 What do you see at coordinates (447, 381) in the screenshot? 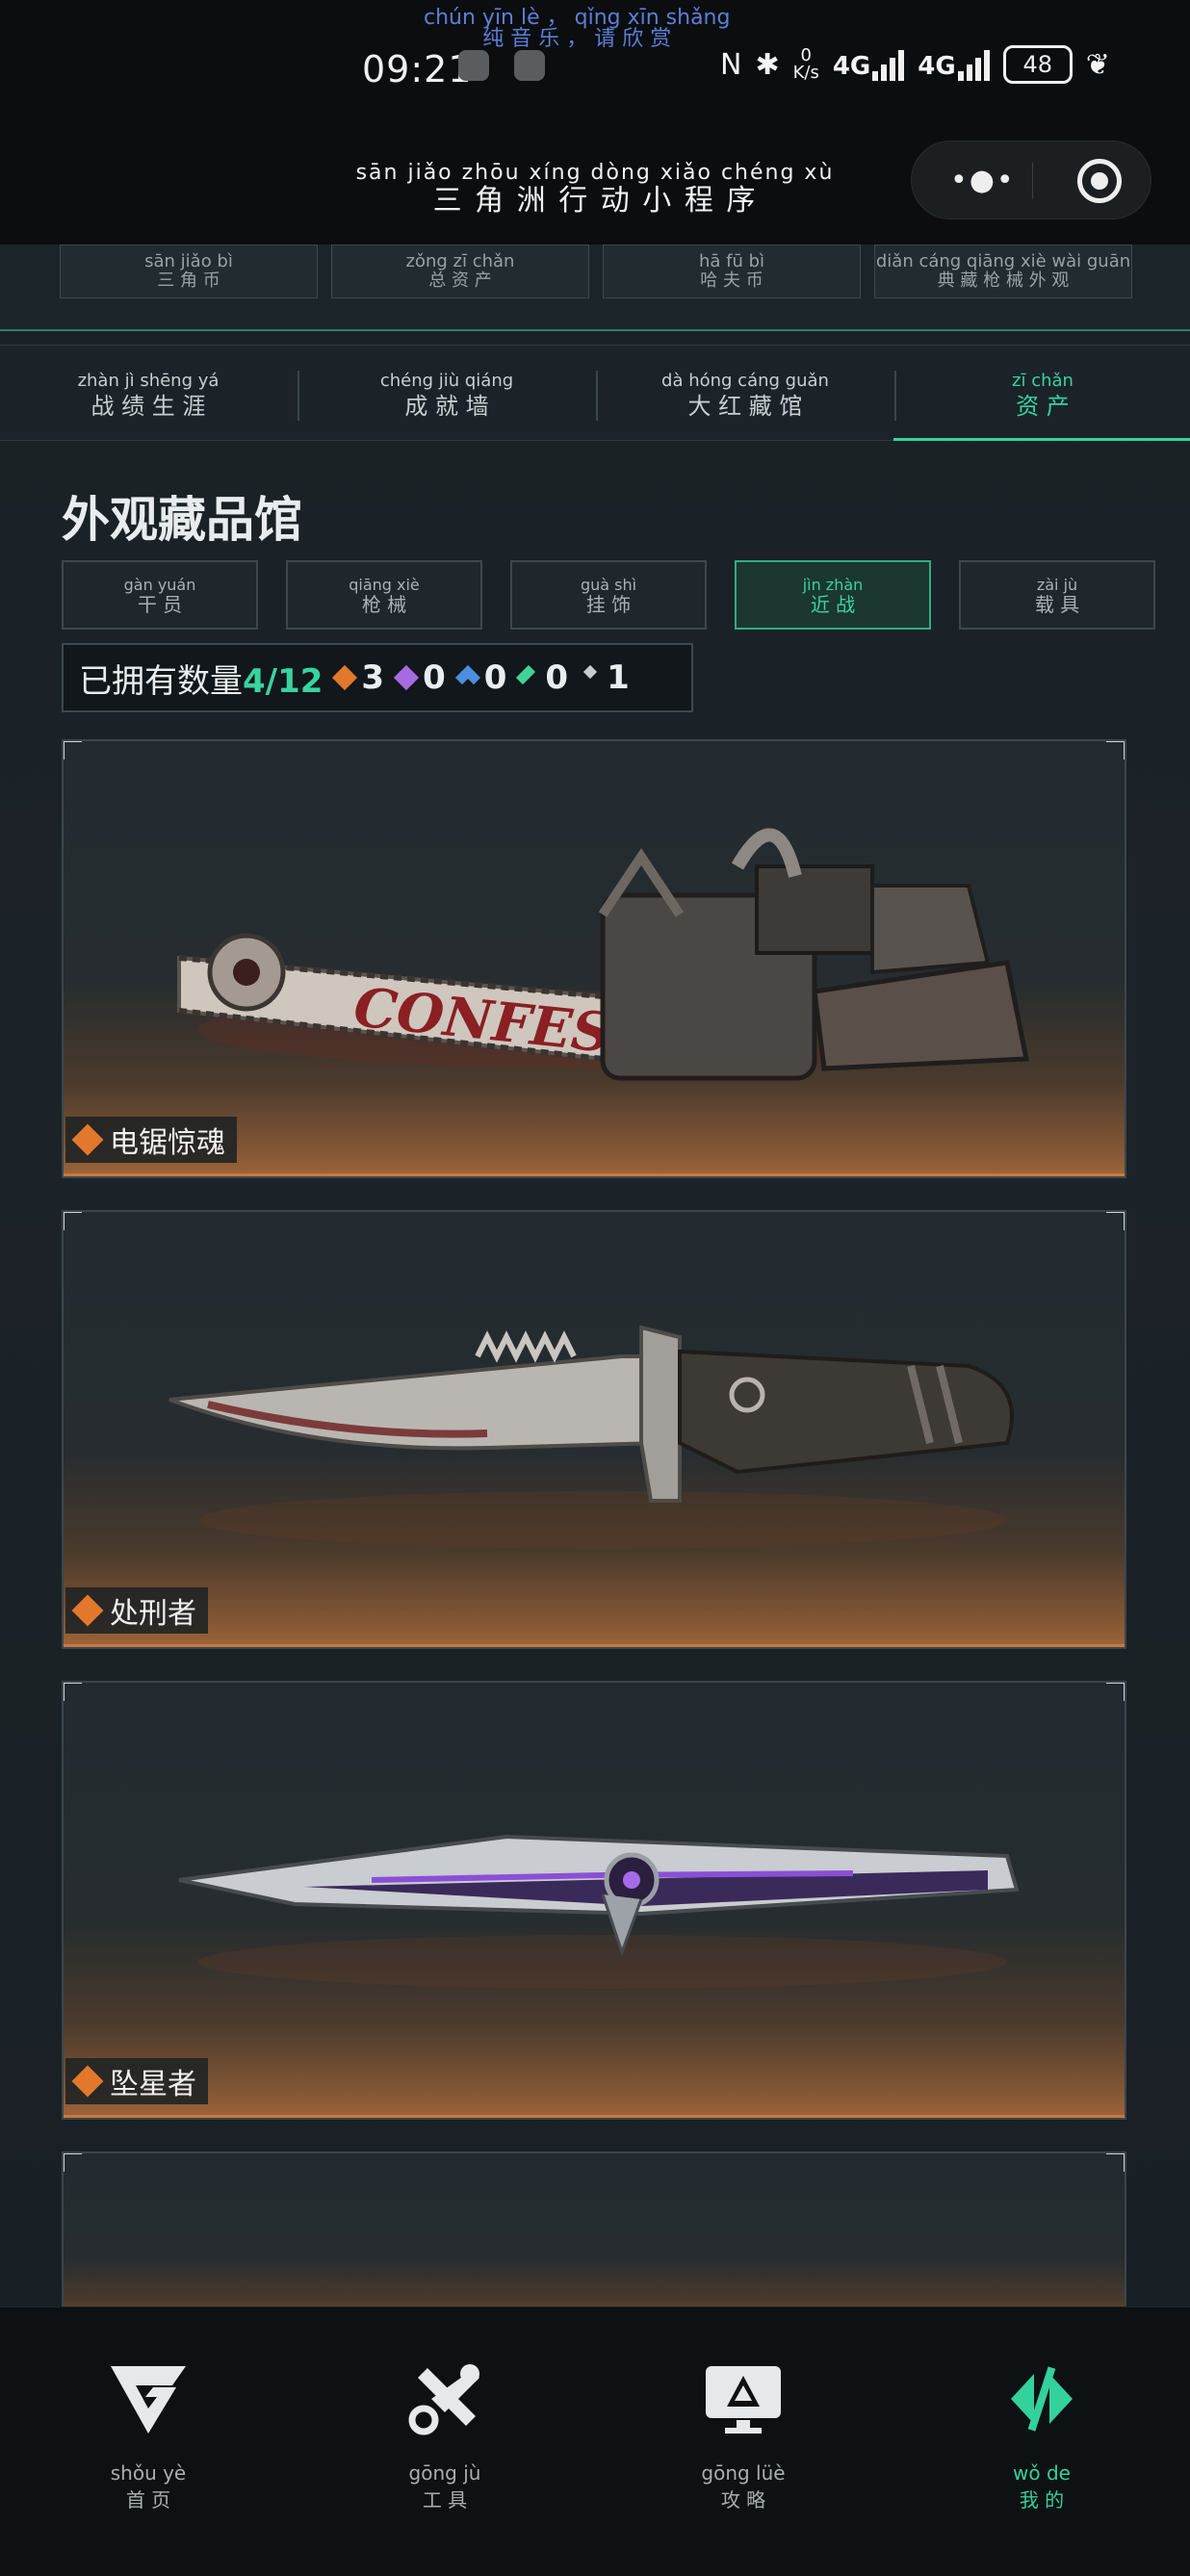
I see `tab-pinyin: chéng jiù qiáng` at bounding box center [447, 381].